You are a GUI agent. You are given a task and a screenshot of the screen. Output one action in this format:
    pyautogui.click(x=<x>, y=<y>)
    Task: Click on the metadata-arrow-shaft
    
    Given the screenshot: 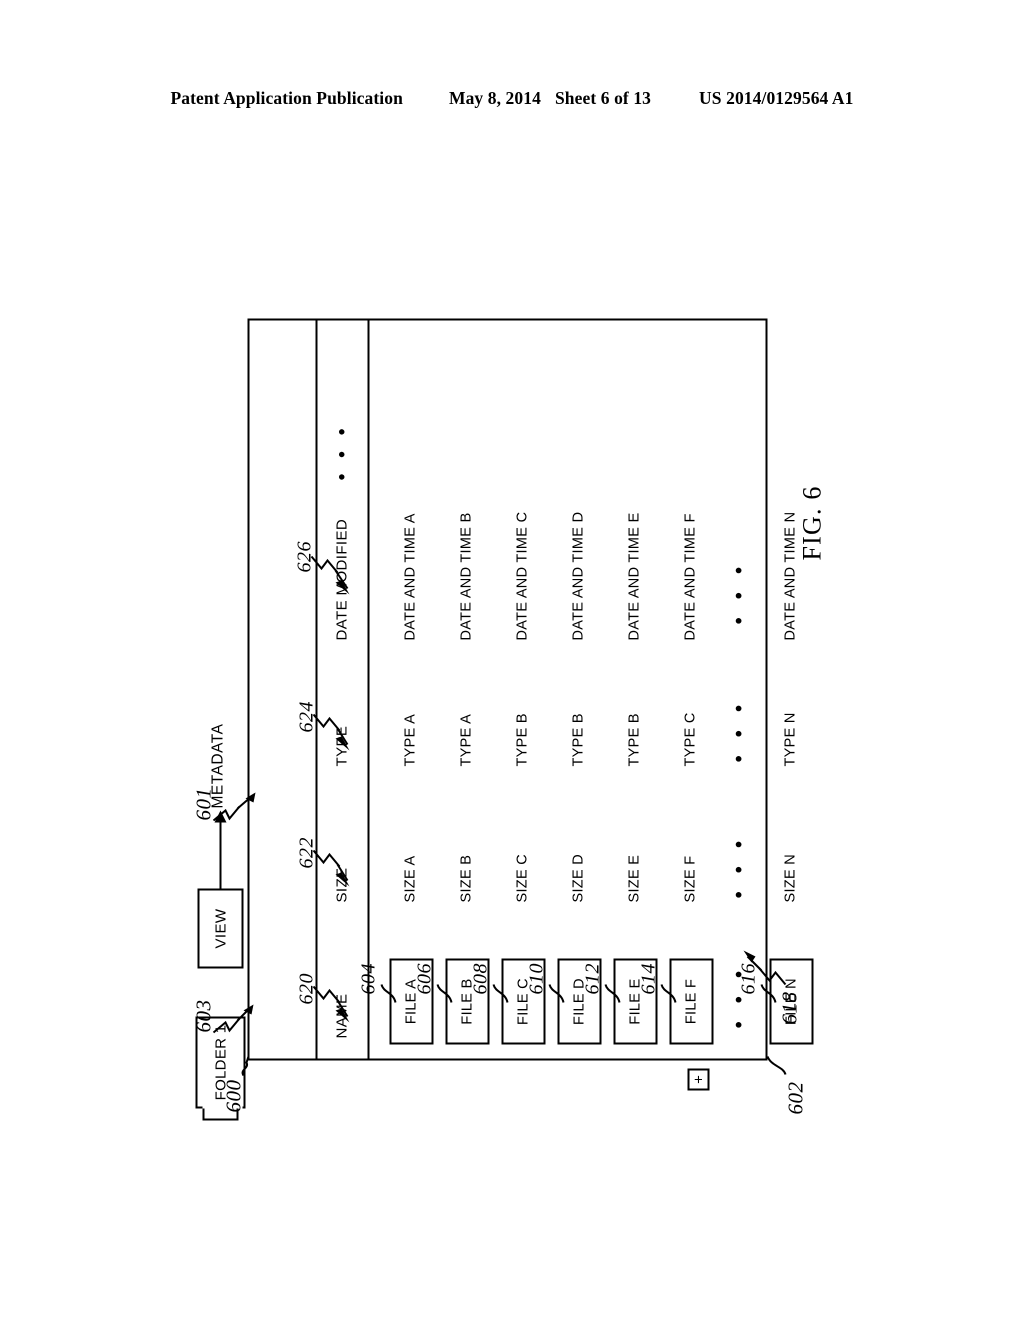 What is the action you would take?
    pyautogui.click(x=220, y=853)
    